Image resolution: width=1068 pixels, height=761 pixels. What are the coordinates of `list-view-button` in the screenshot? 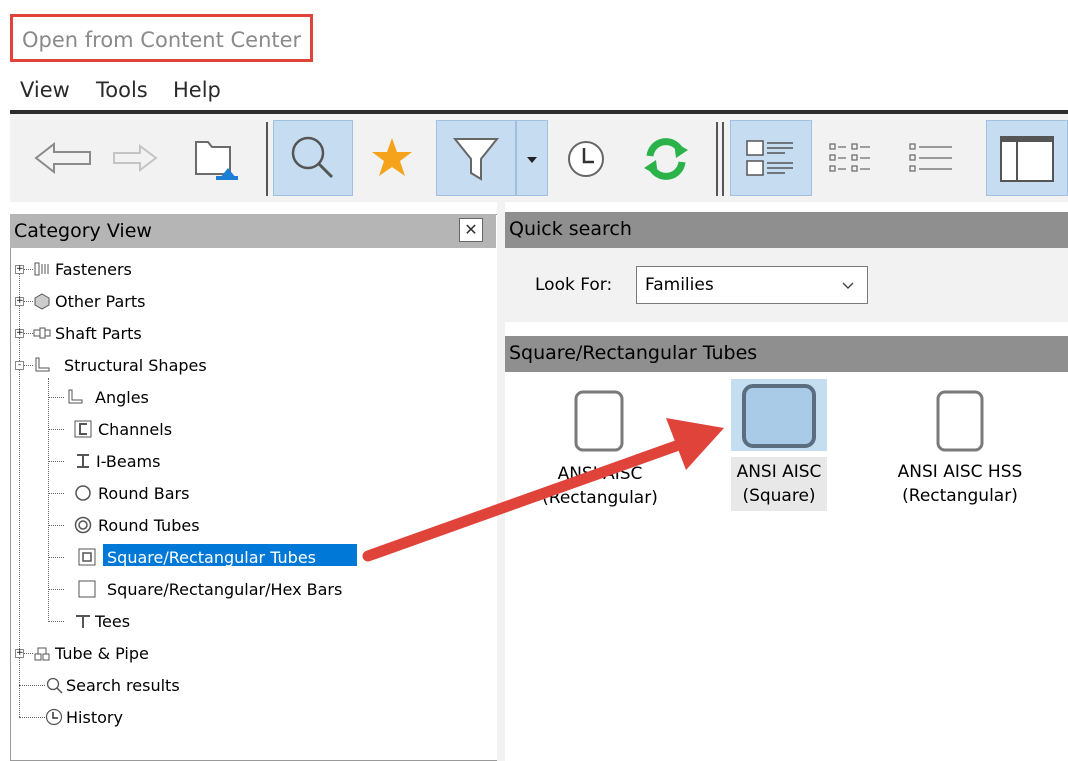 It's located at (851, 158).